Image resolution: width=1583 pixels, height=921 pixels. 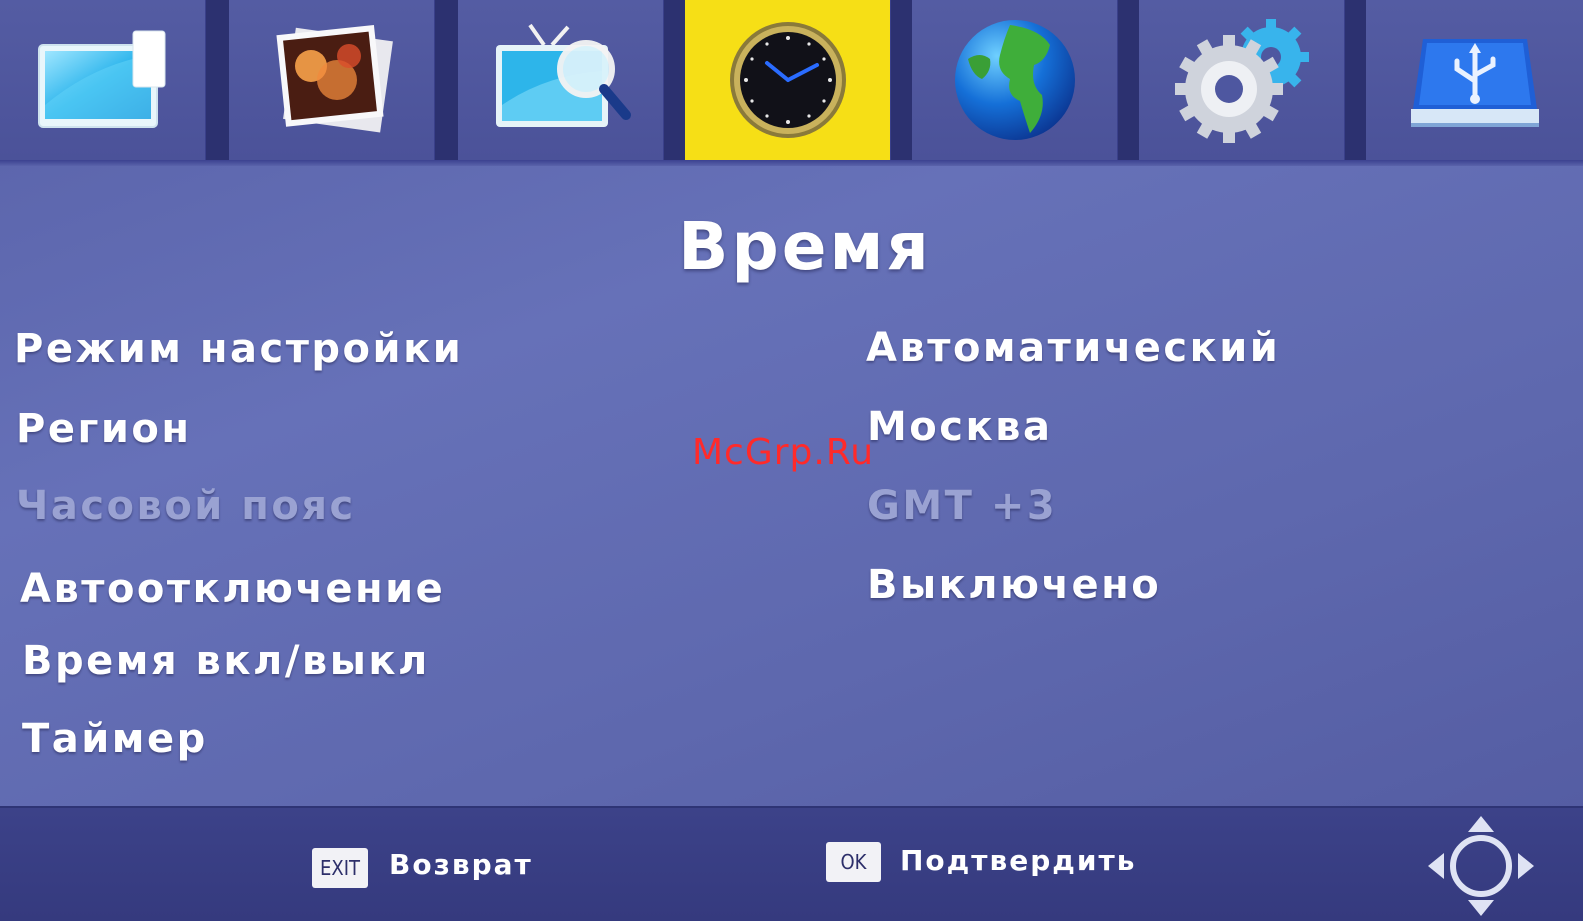 I want to click on picture-icon, so click(x=101, y=79).